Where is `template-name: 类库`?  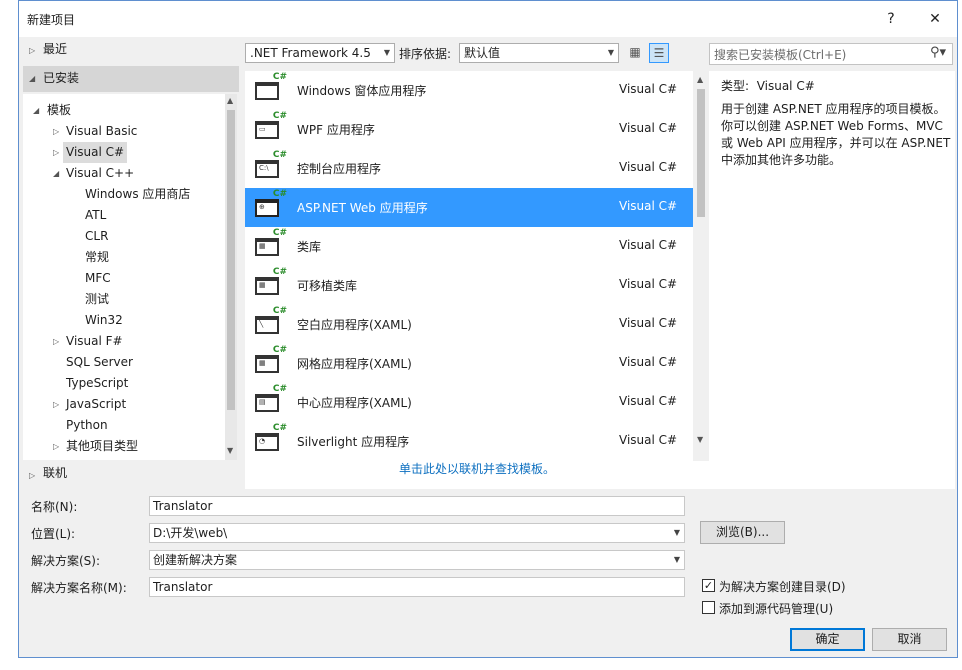
template-name: 类库 is located at coordinates (309, 247).